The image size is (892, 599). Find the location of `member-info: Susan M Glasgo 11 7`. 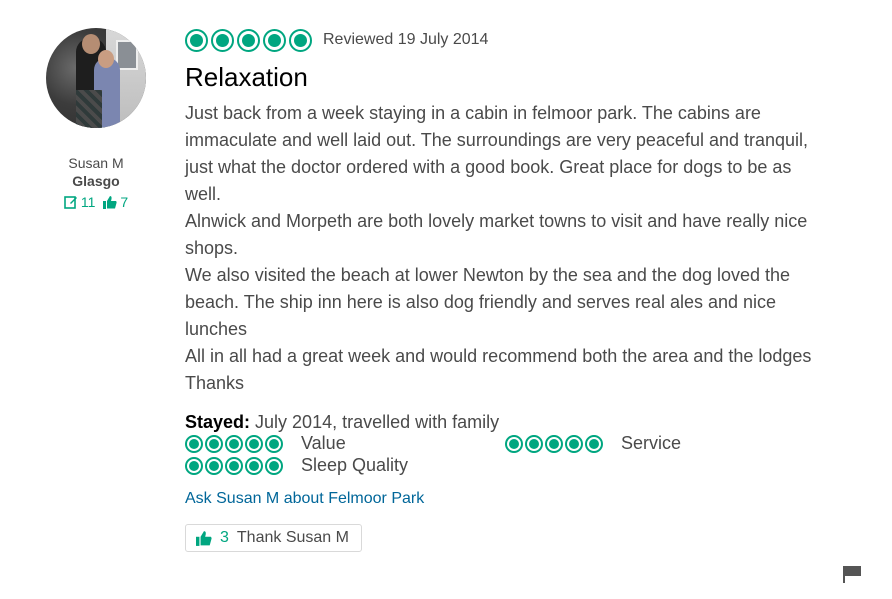

member-info: Susan M Glasgo 11 7 is located at coordinates (96, 119).